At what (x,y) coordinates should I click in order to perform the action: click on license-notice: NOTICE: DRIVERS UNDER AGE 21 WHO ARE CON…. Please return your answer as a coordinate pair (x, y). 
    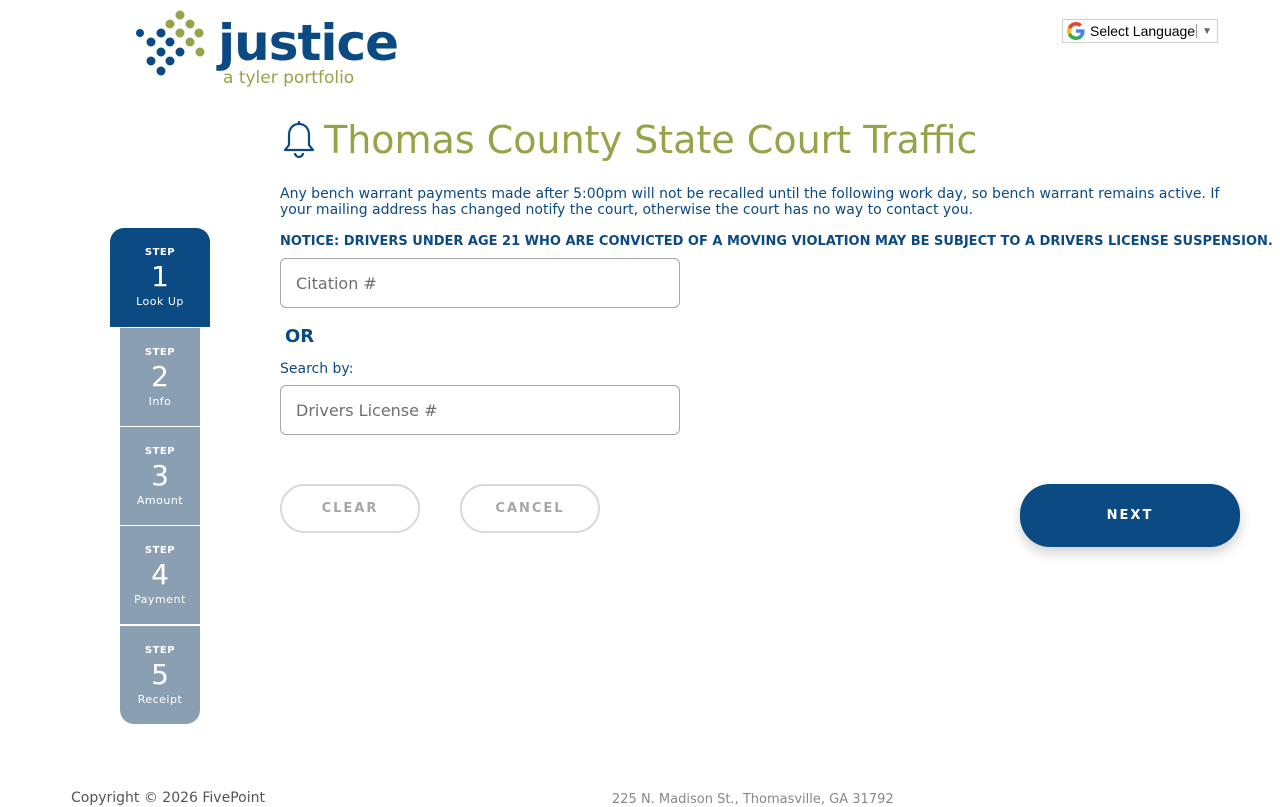
    Looking at the image, I should click on (776, 241).